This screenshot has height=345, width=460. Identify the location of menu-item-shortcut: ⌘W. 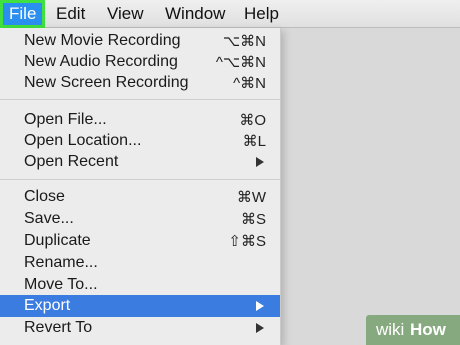
(251, 197).